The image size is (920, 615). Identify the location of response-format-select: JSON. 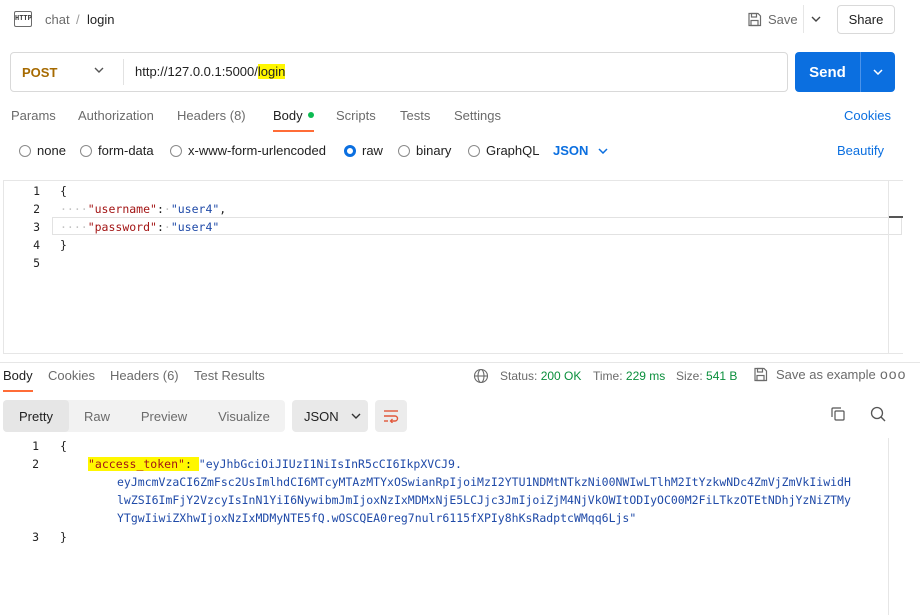
(330, 416).